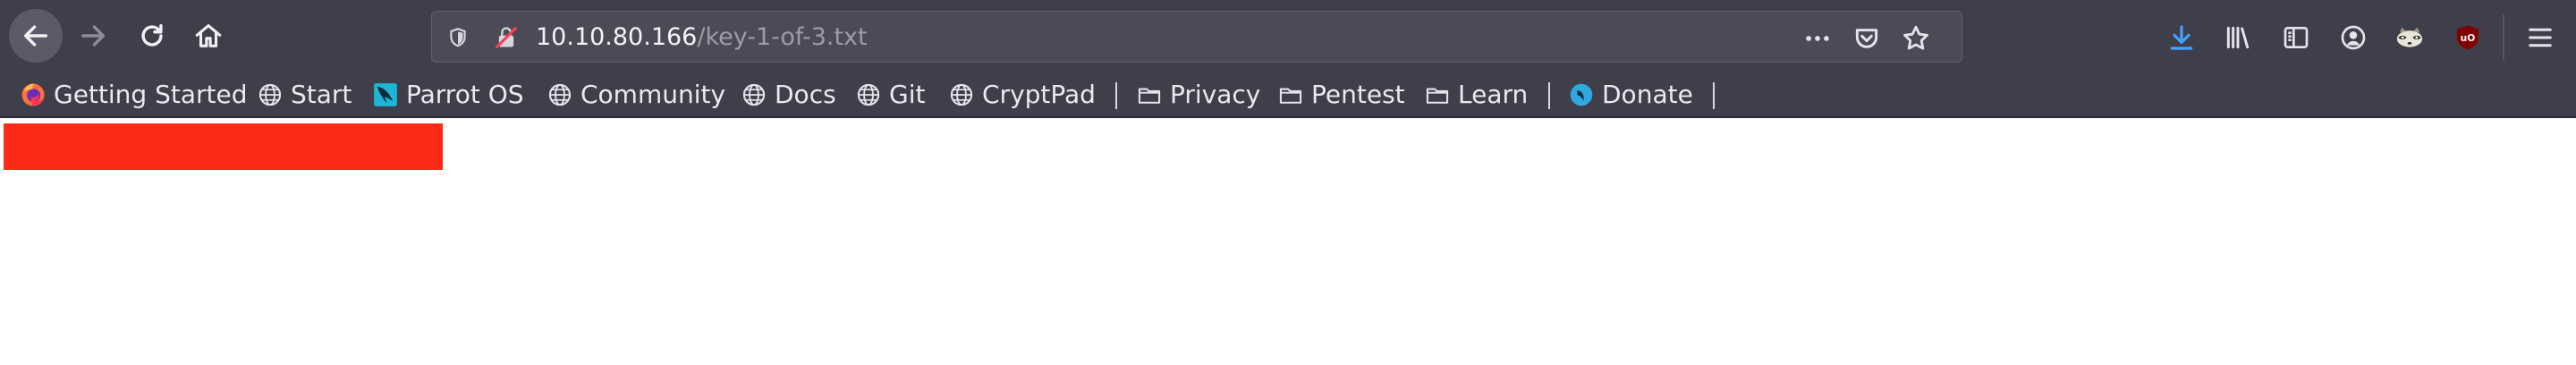 Image resolution: width=2576 pixels, height=365 pixels. I want to click on home-icon, so click(208, 35).